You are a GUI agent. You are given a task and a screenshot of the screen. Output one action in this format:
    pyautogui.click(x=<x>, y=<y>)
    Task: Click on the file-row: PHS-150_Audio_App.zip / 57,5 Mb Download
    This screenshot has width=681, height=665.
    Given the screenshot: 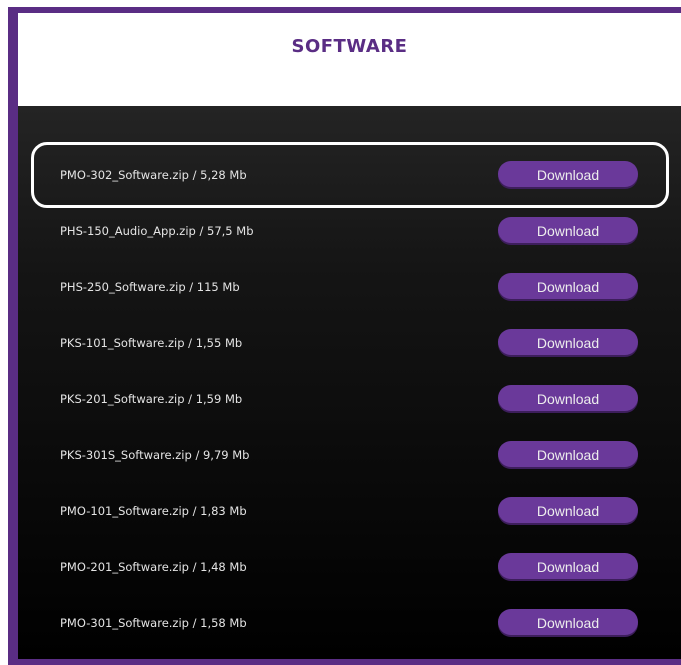 What is the action you would take?
    pyautogui.click(x=349, y=231)
    